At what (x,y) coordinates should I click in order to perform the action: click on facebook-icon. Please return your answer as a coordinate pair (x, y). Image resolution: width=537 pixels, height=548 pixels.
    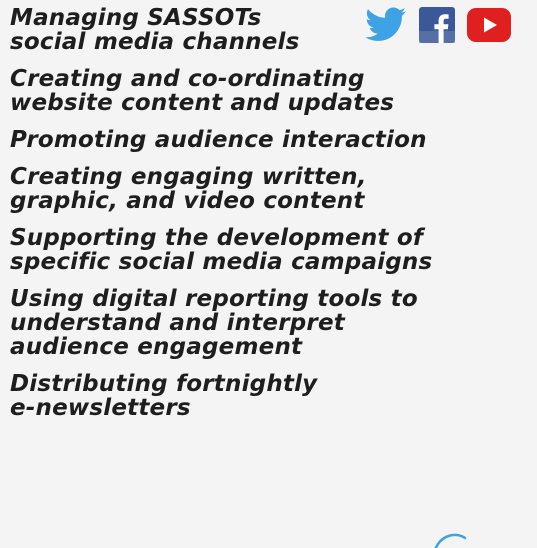
    Looking at the image, I should click on (437, 25).